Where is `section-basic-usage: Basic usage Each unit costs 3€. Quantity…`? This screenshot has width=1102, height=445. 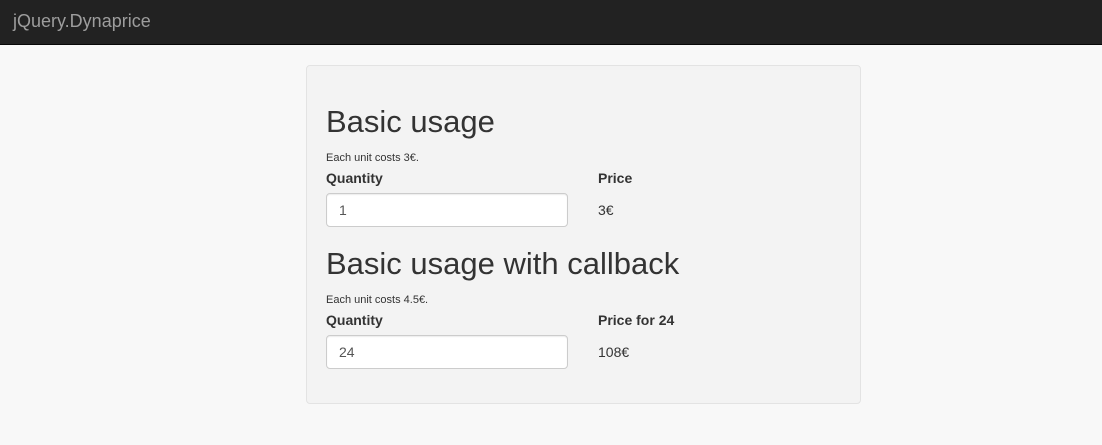 section-basic-usage: Basic usage Each unit costs 3€. Quantity… is located at coordinates (586, 165).